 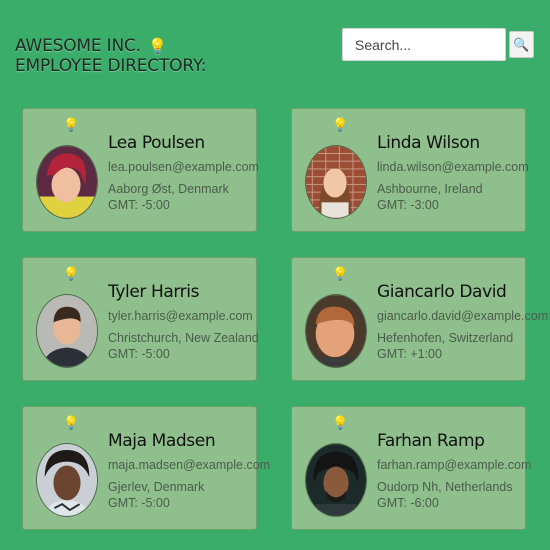 I want to click on employee-email: farhan.ramp@example.com, so click(x=454, y=465).